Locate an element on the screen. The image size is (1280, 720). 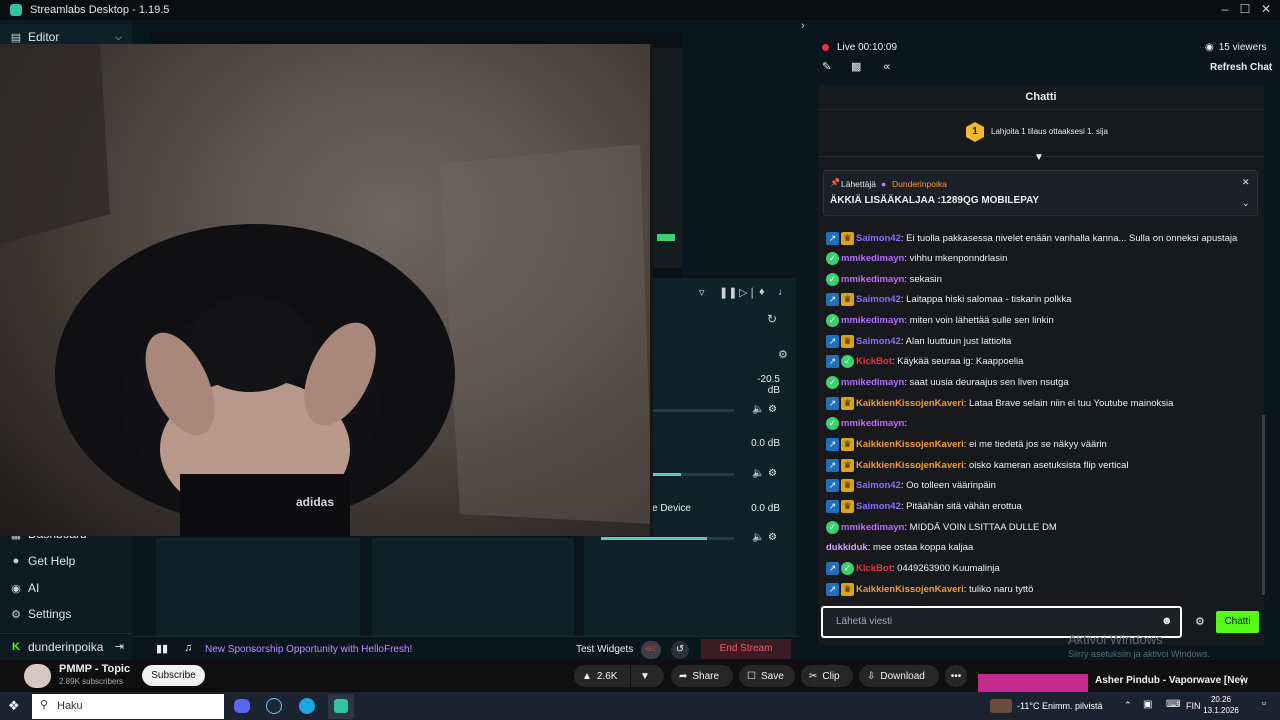
close-button: ✕ is located at coordinates (1266, 10).